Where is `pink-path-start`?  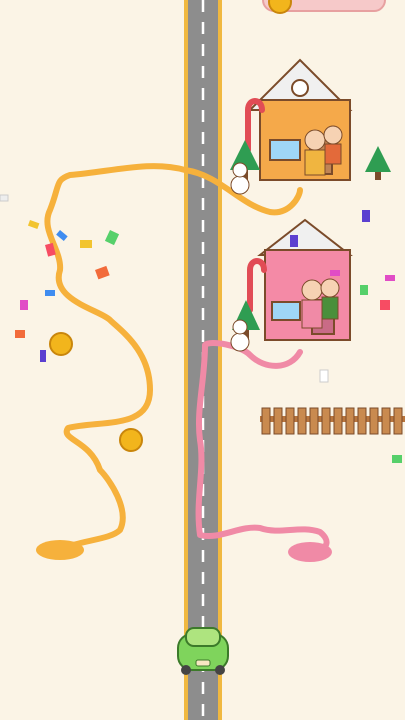 pink-path-start is located at coordinates (310, 552).